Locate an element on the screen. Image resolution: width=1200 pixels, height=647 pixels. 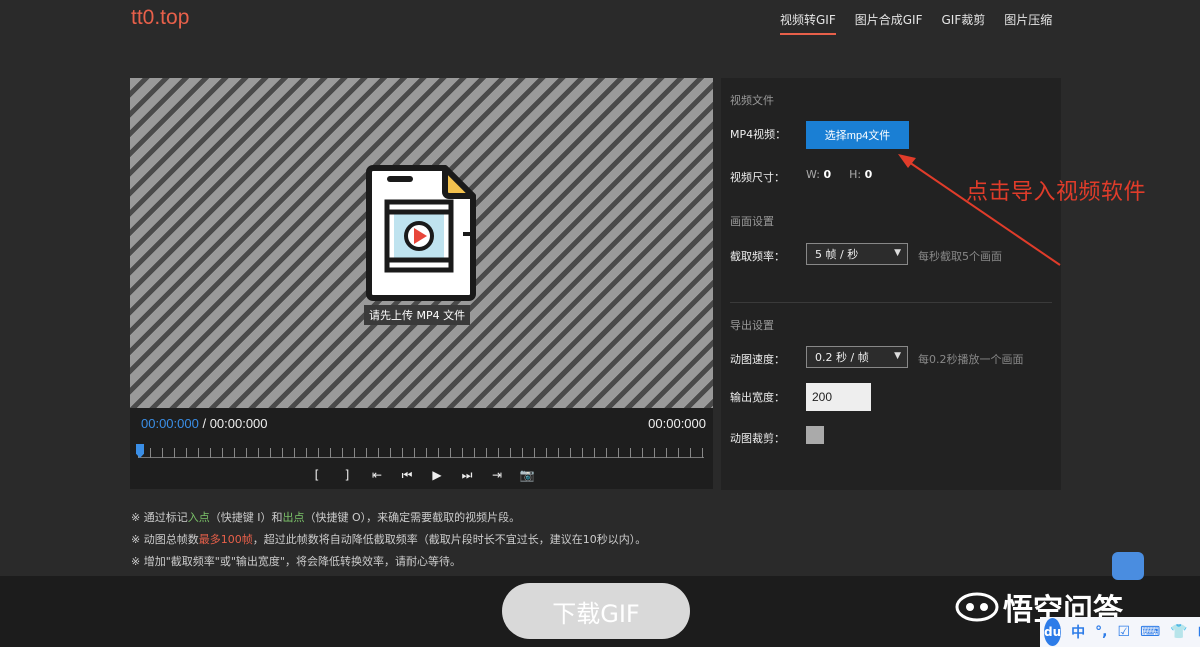
mark-out-button: ] is located at coordinates (347, 475).